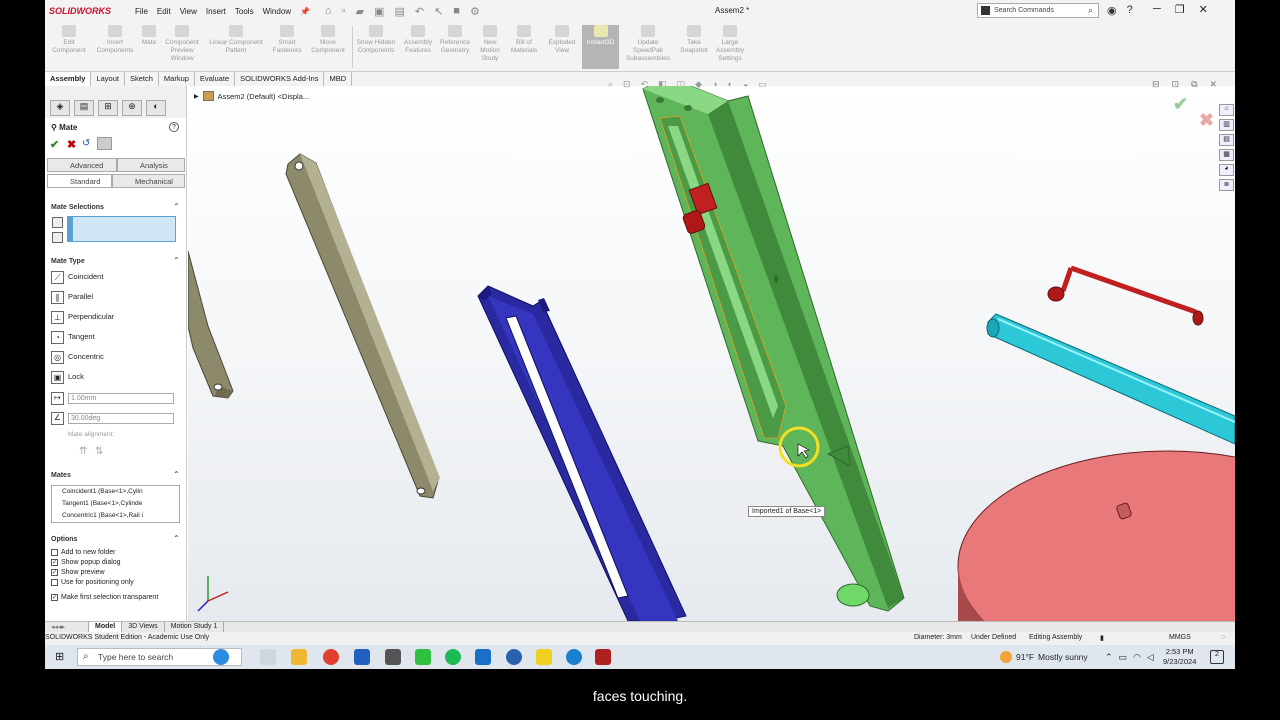 This screenshot has width=1280, height=720. What do you see at coordinates (419, 11) in the screenshot?
I see `undo-icon: ↶` at bounding box center [419, 11].